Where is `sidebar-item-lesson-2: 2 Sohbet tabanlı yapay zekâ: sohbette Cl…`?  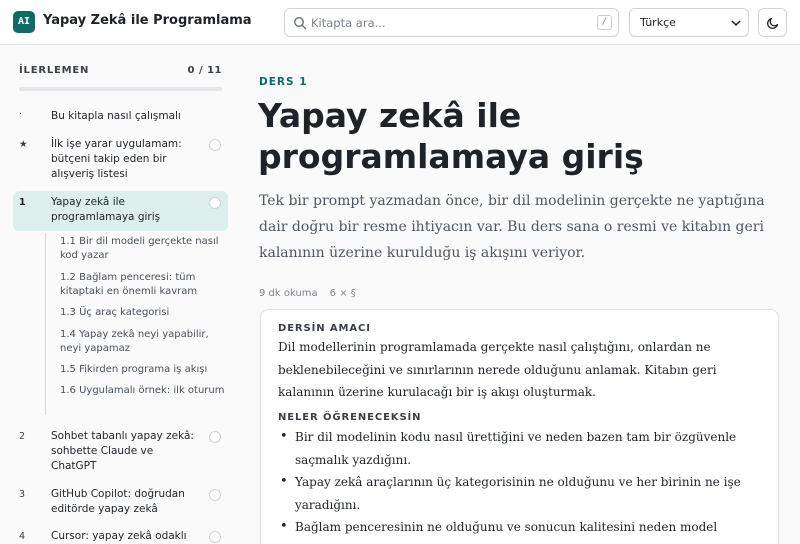
sidebar-item-lesson-2: 2 Sohbet tabanlı yapay zekâ: sohbette Cl… is located at coordinates (120, 451).